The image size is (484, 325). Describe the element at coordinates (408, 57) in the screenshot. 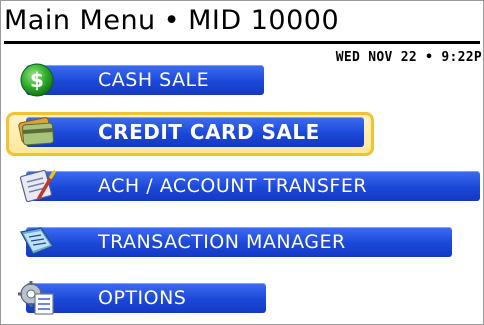

I see `date-time: WED NOV 22 • 9:22P` at that location.